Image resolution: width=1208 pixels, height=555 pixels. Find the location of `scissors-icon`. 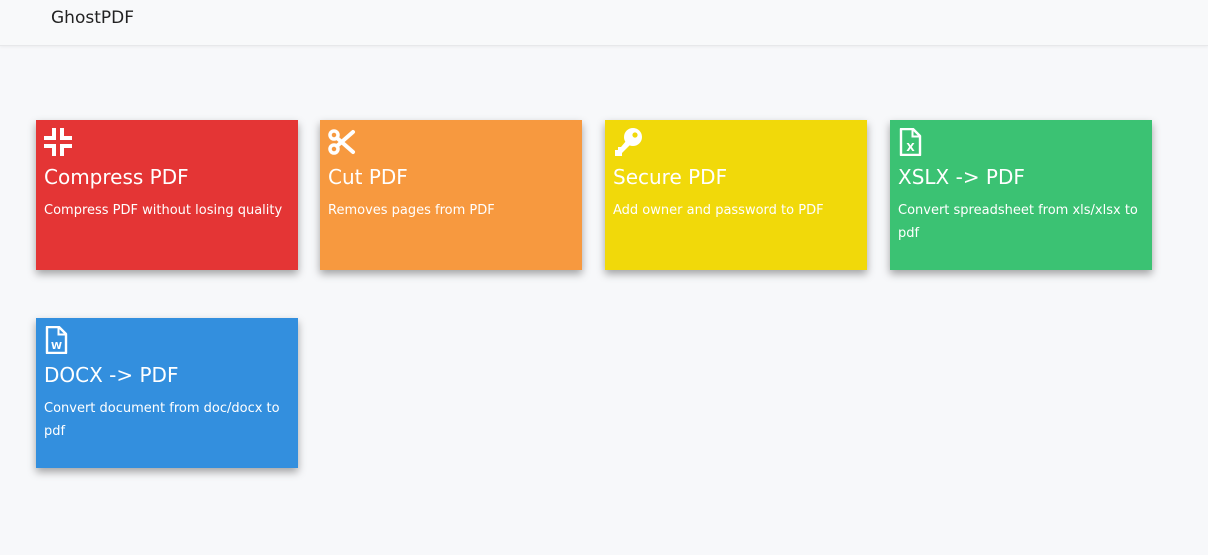

scissors-icon is located at coordinates (342, 142).